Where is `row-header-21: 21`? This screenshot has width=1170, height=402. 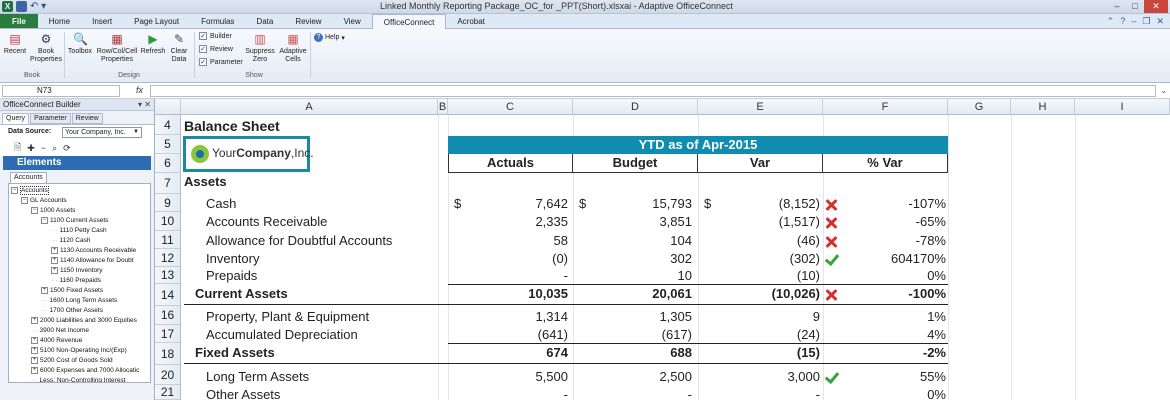
row-header-21: 21 is located at coordinates (168, 392).